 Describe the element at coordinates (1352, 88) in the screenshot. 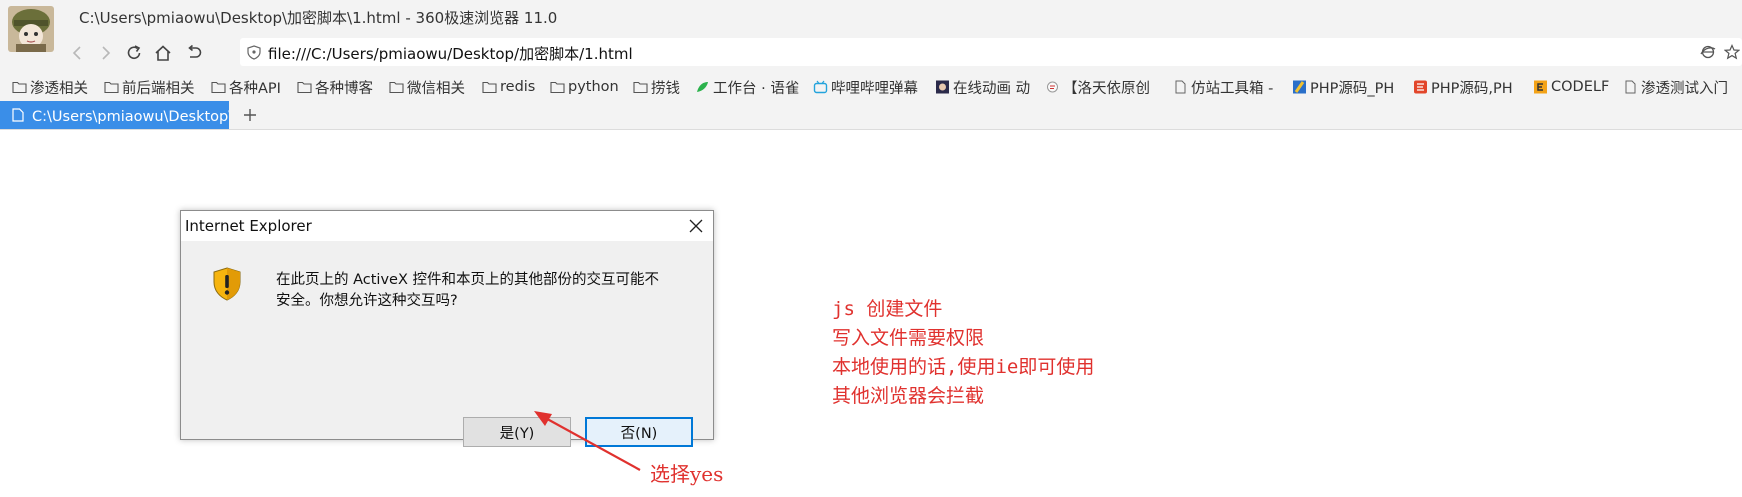

I see `bookmark-label: PHP源码_PH` at that location.